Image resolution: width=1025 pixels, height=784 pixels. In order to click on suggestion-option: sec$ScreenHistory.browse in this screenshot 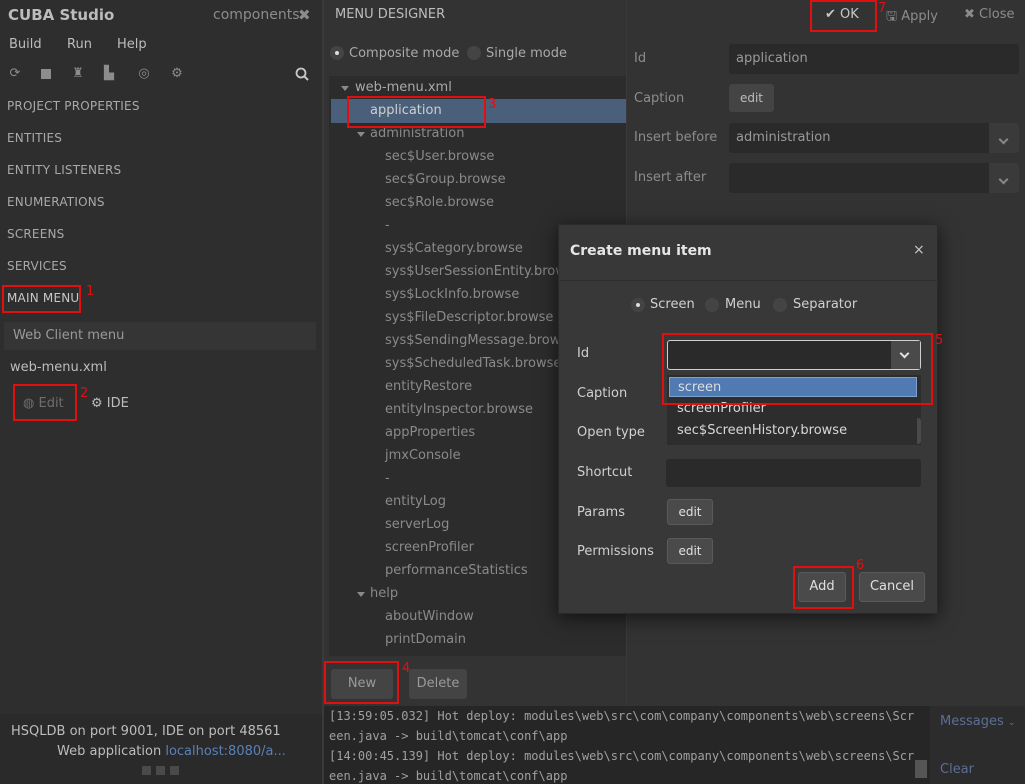, I will do `click(793, 431)`.